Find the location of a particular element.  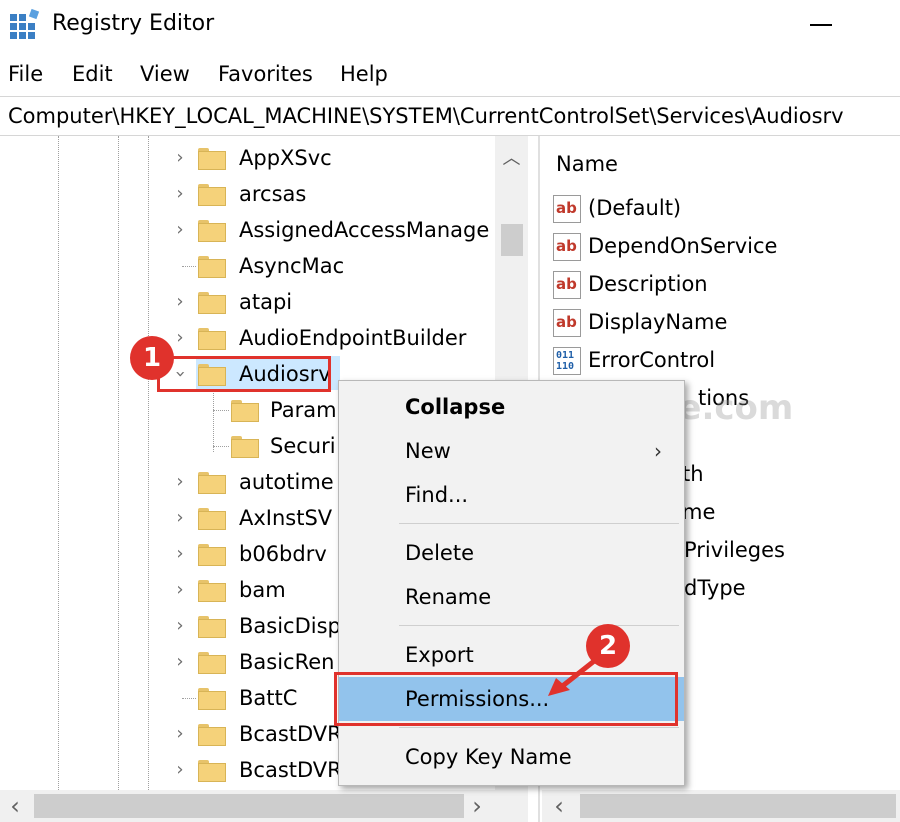

value-row: ab DisplayName is located at coordinates (720, 322).